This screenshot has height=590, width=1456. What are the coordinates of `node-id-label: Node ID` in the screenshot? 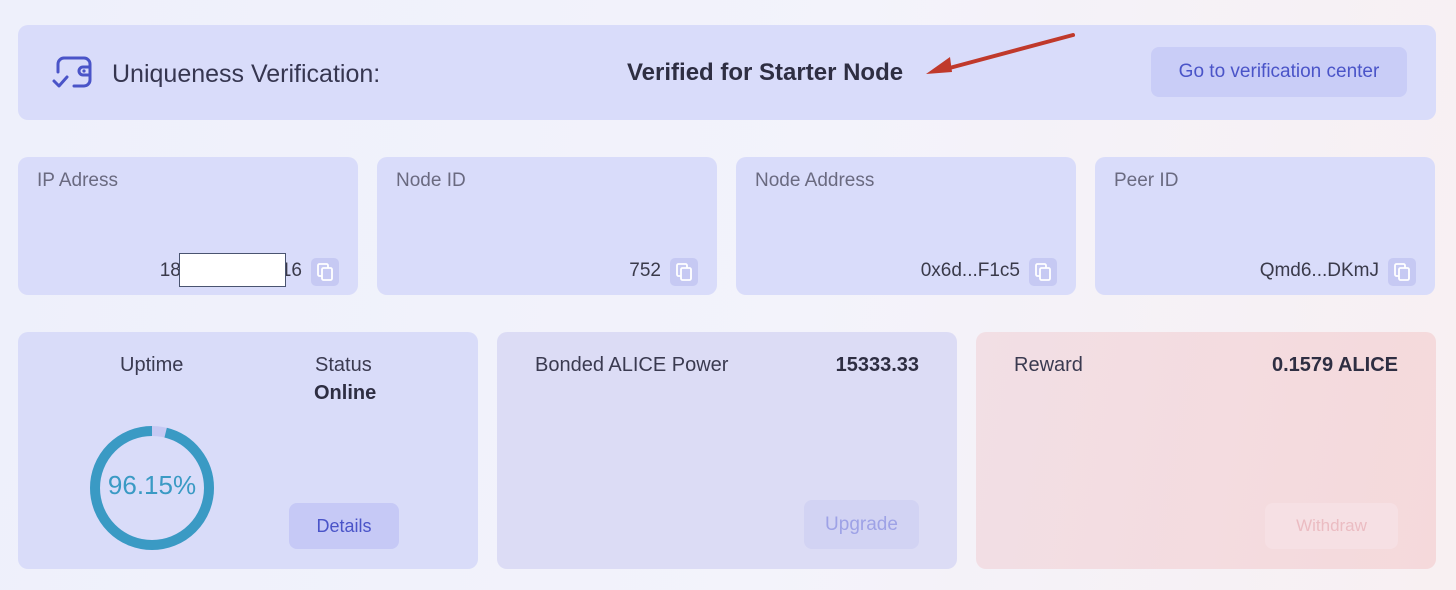 It's located at (431, 180).